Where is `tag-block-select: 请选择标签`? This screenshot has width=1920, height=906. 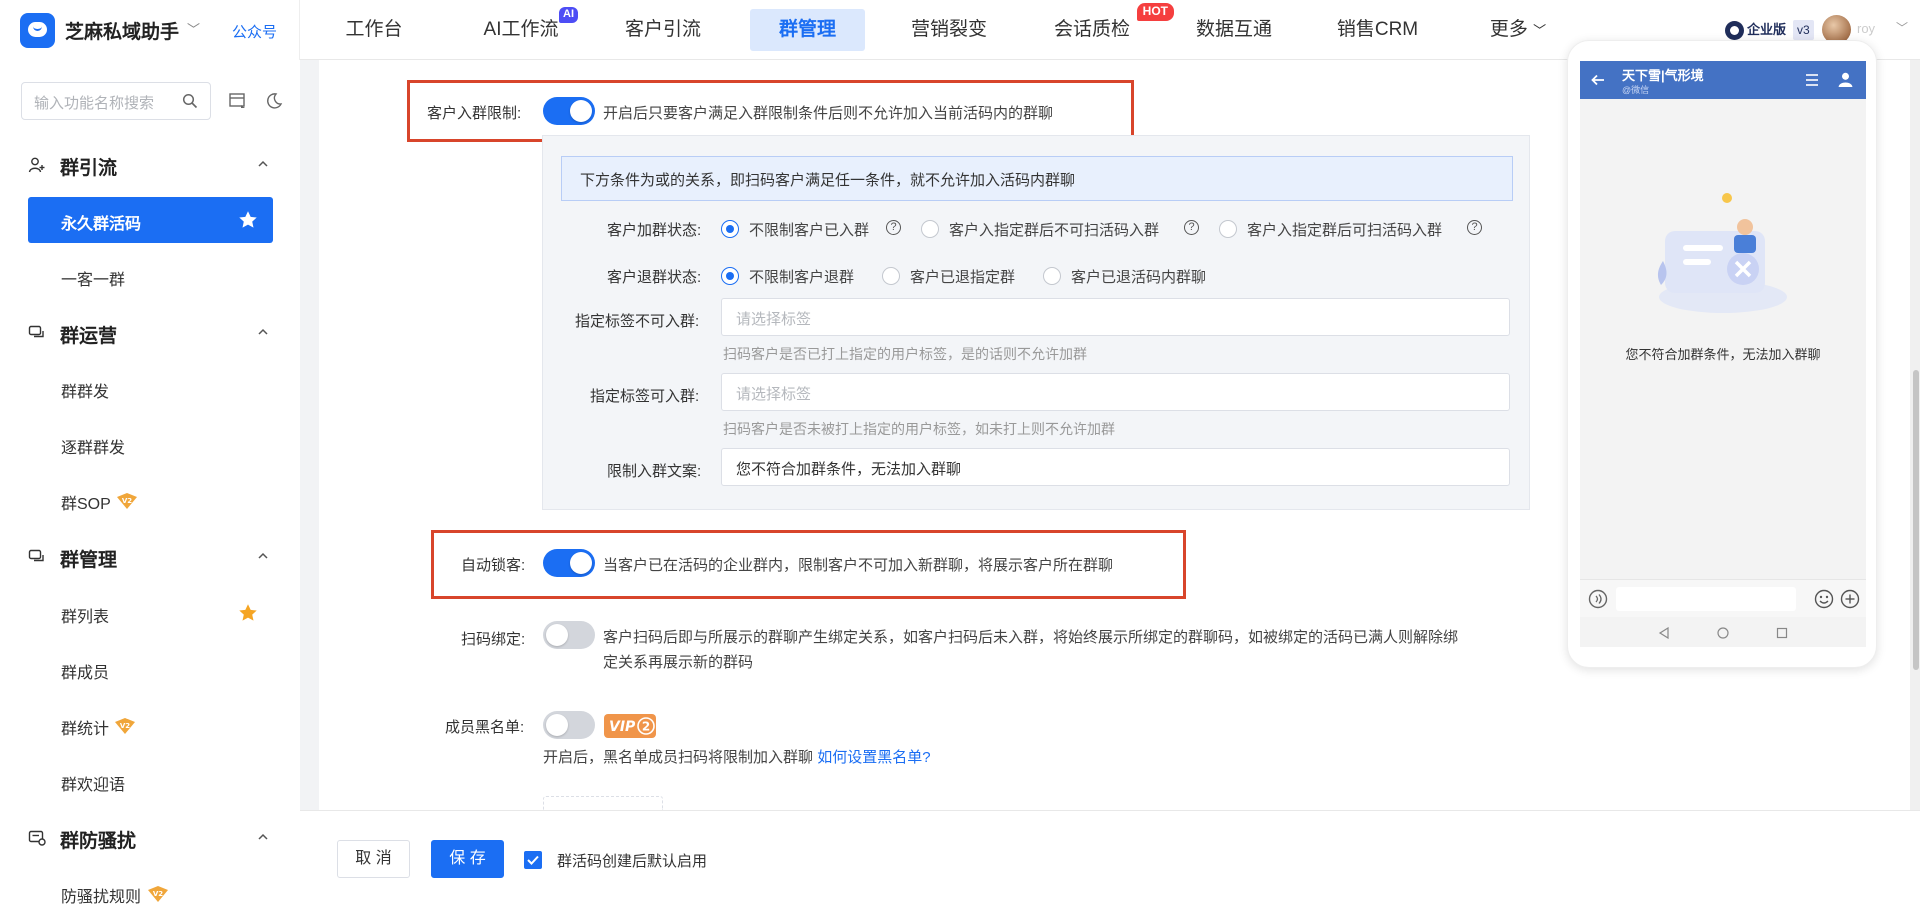 tag-block-select: 请选择标签 is located at coordinates (1115, 317).